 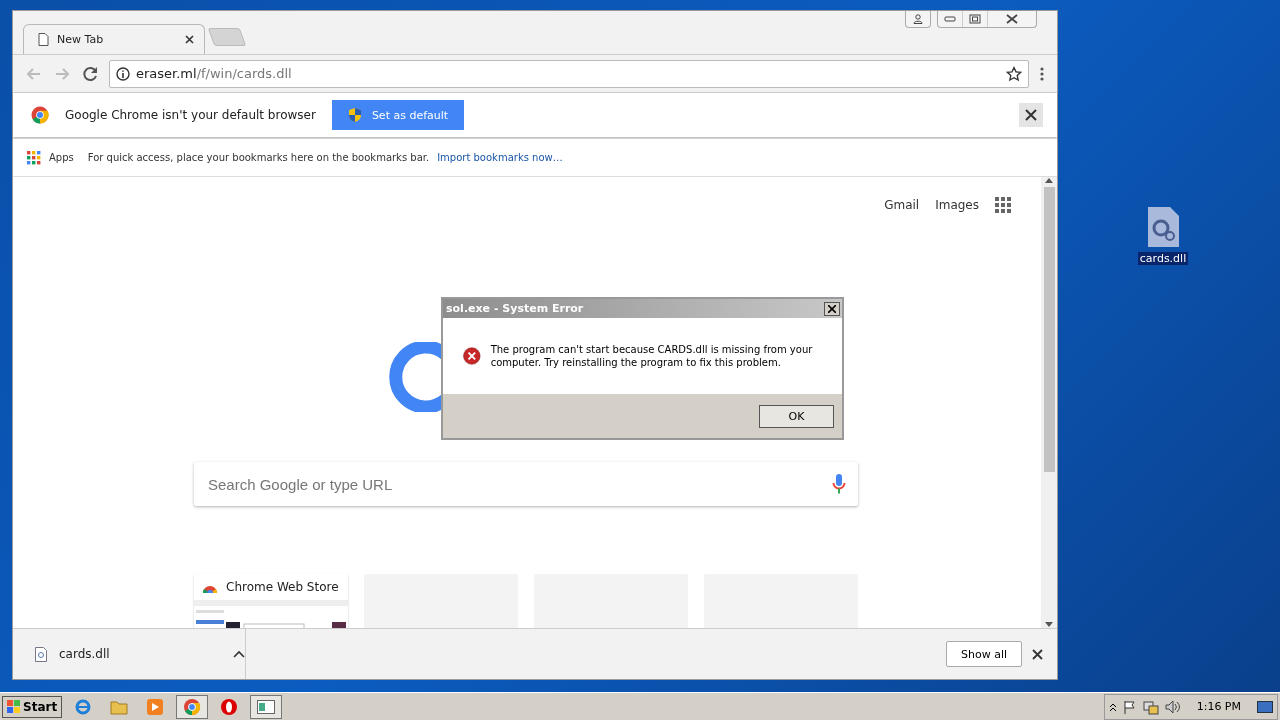 What do you see at coordinates (1150, 706) in the screenshot?
I see `network-icon` at bounding box center [1150, 706].